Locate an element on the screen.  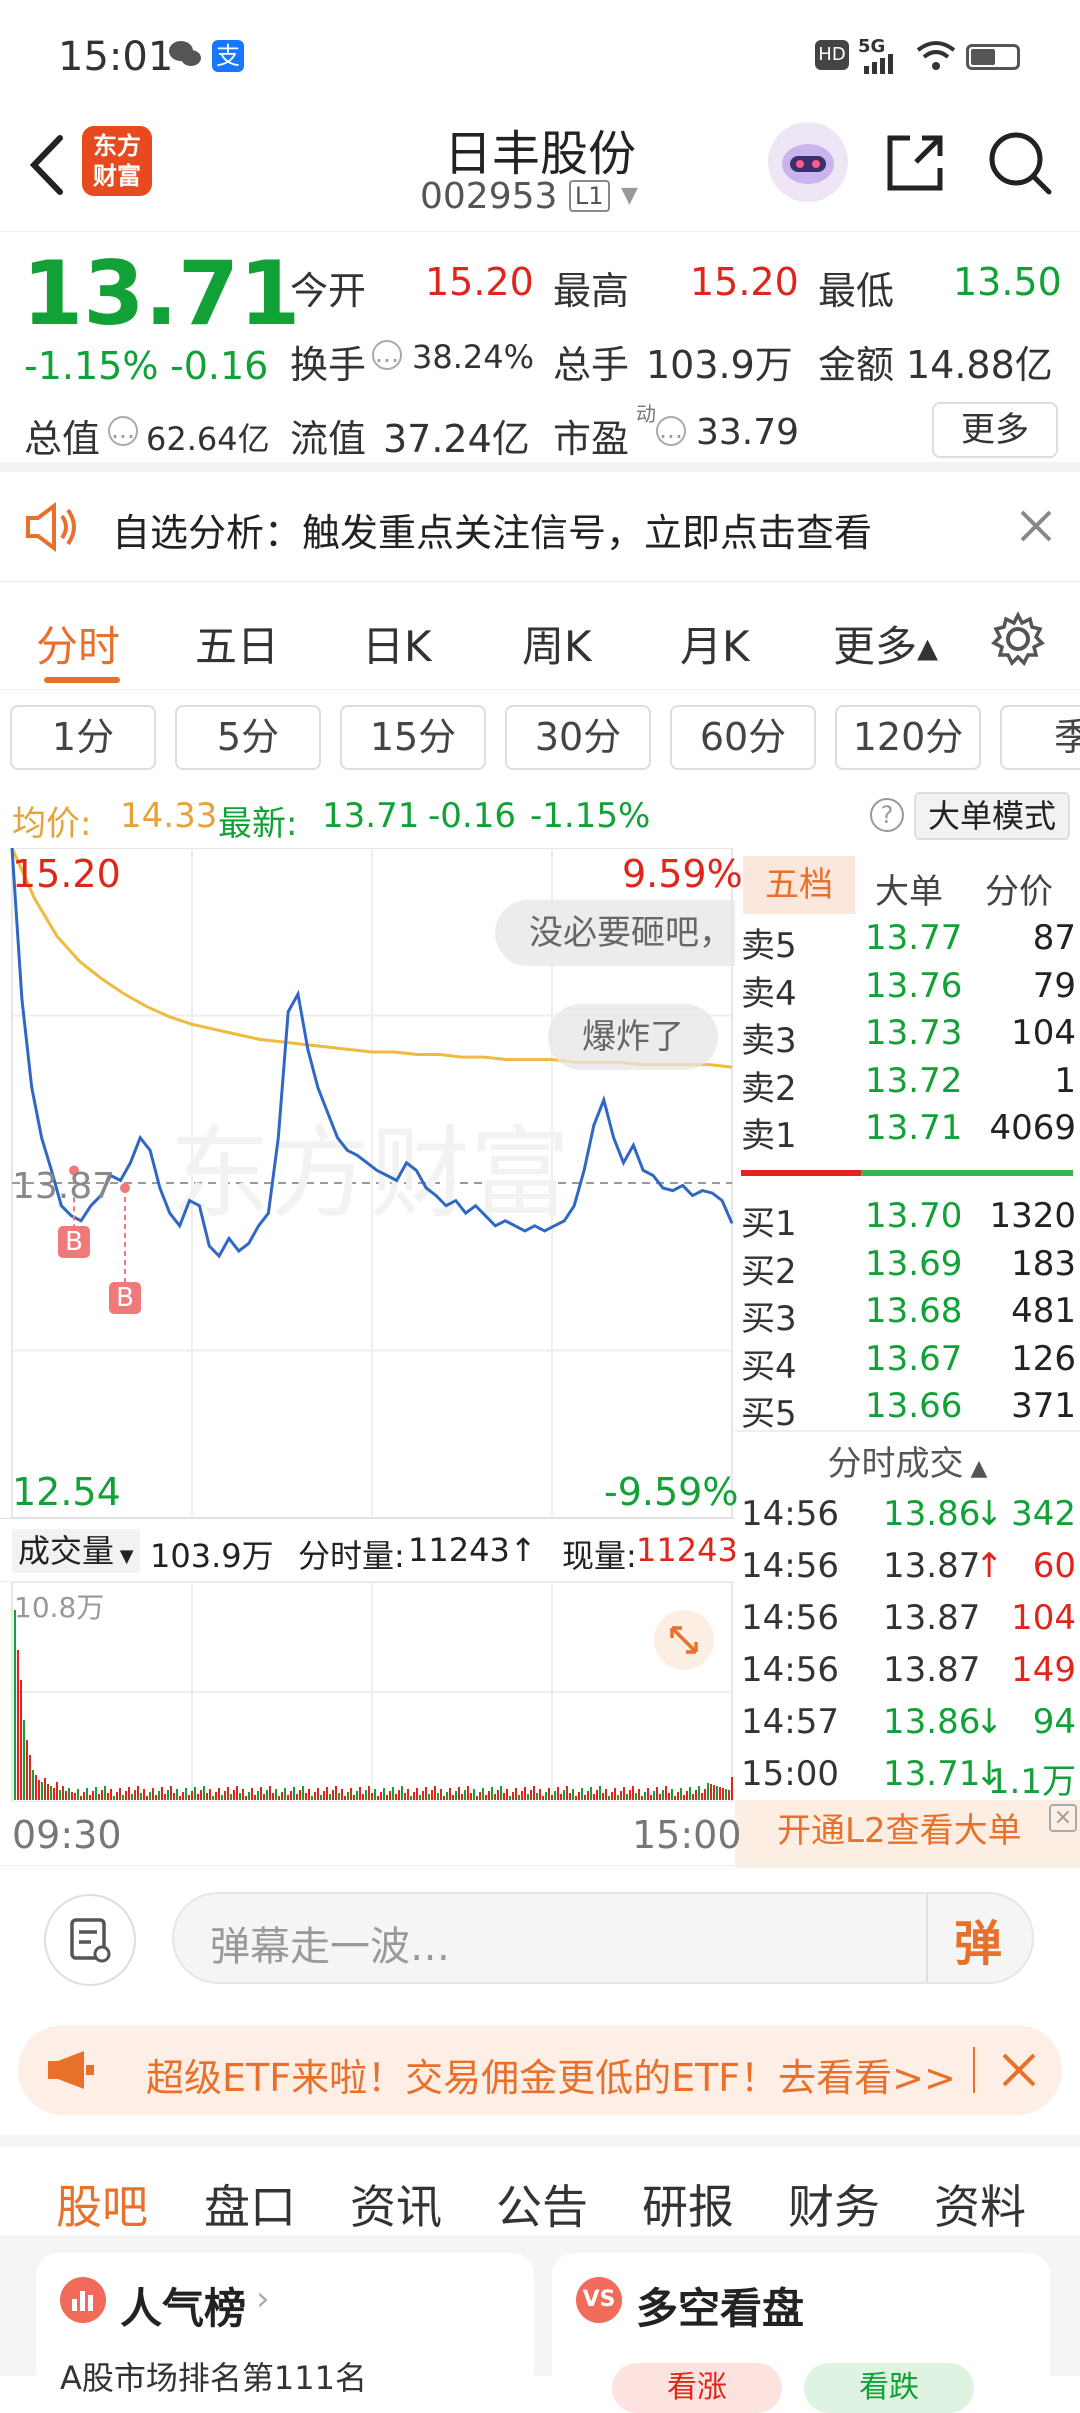
tab-research: 研报 is located at coordinates (688, 2204).